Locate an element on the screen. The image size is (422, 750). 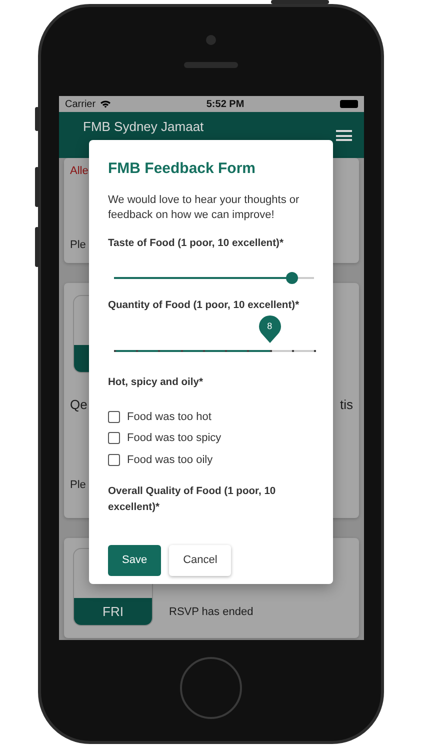
wifi-icon is located at coordinates (105, 104).